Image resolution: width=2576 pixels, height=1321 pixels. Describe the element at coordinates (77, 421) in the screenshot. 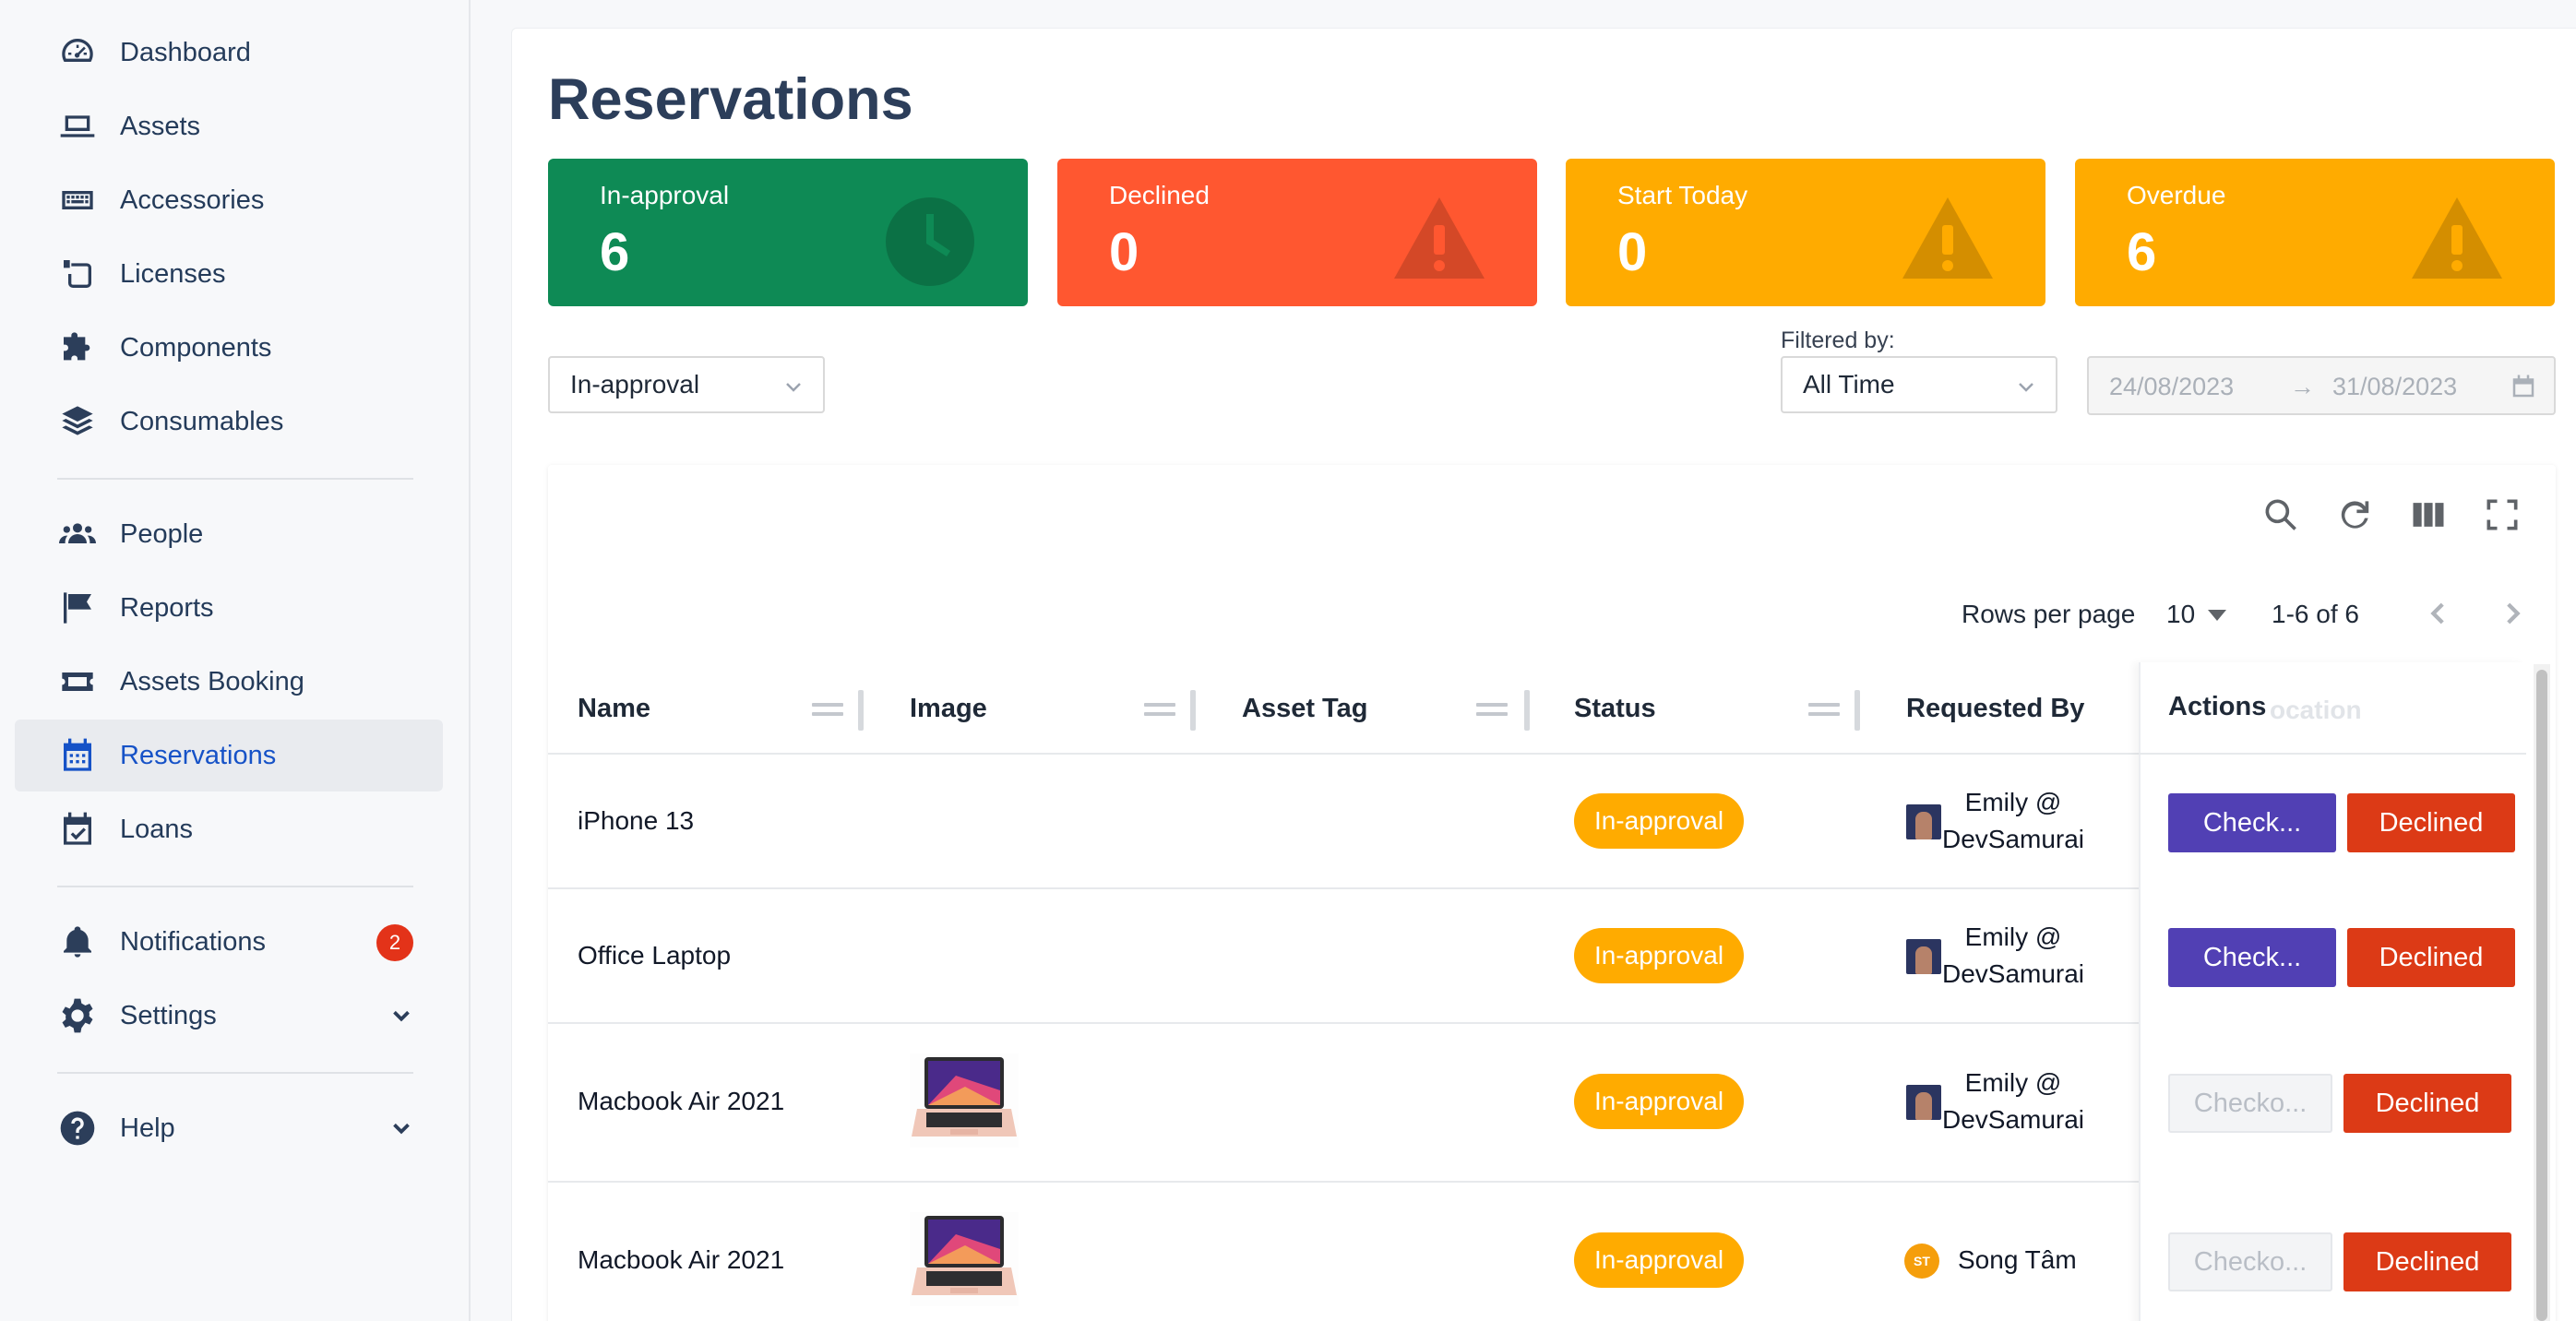

I see `layers-icon` at that location.